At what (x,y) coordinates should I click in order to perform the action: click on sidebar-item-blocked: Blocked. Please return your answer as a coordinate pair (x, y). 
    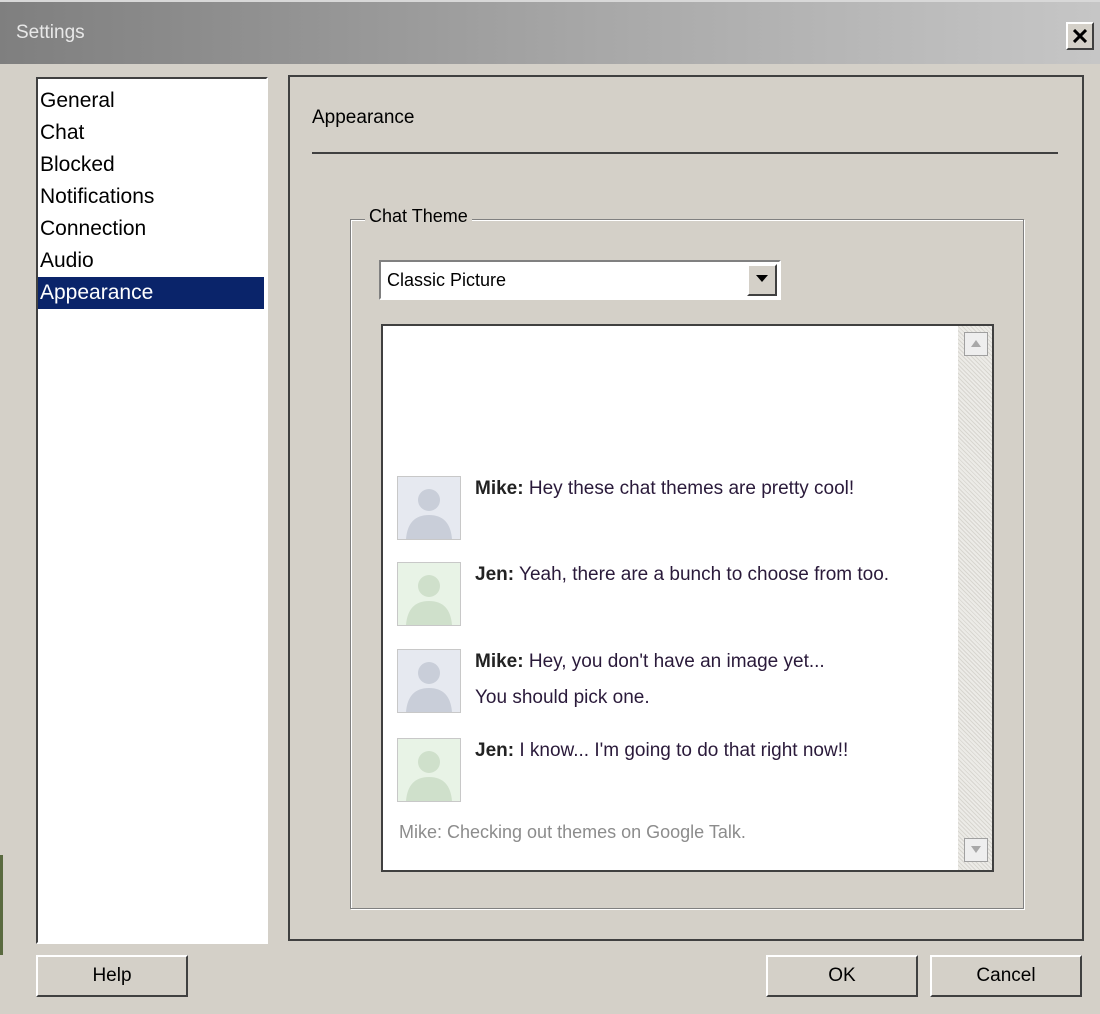
    Looking at the image, I should click on (151, 165).